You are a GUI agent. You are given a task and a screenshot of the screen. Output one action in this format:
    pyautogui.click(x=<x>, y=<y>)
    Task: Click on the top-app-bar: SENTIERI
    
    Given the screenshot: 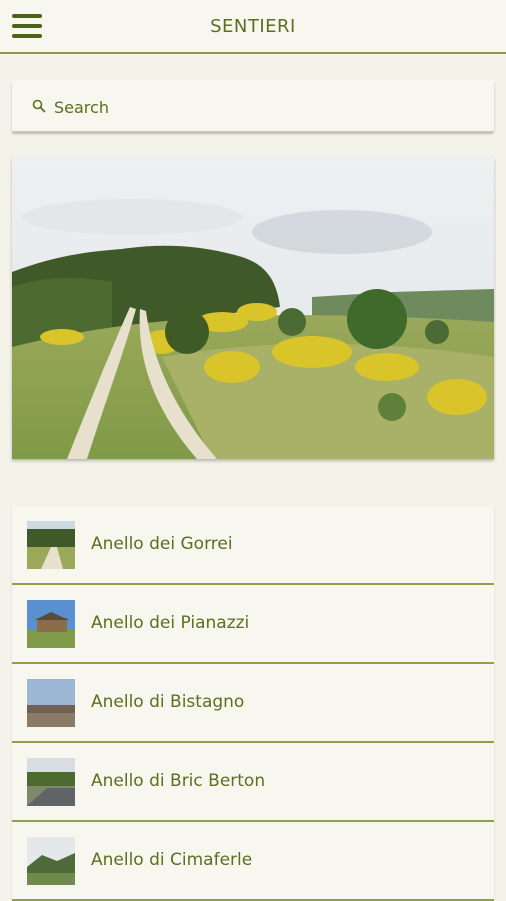 What is the action you would take?
    pyautogui.click(x=253, y=27)
    